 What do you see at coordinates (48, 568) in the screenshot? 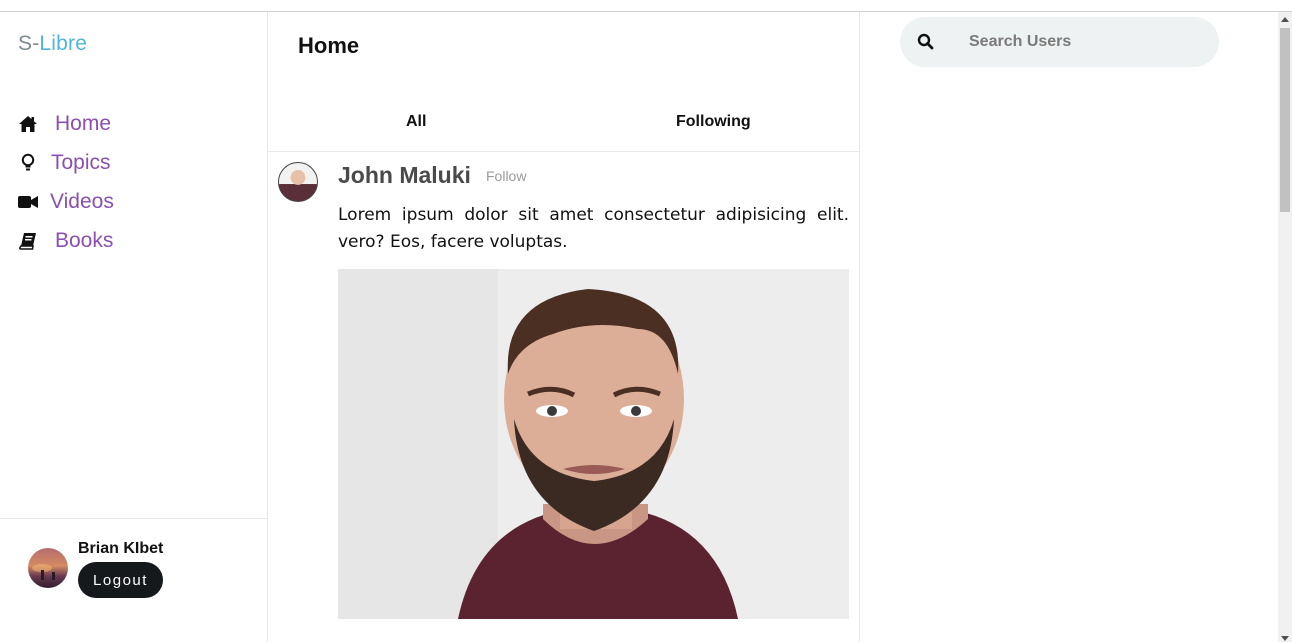
I see `avatar` at bounding box center [48, 568].